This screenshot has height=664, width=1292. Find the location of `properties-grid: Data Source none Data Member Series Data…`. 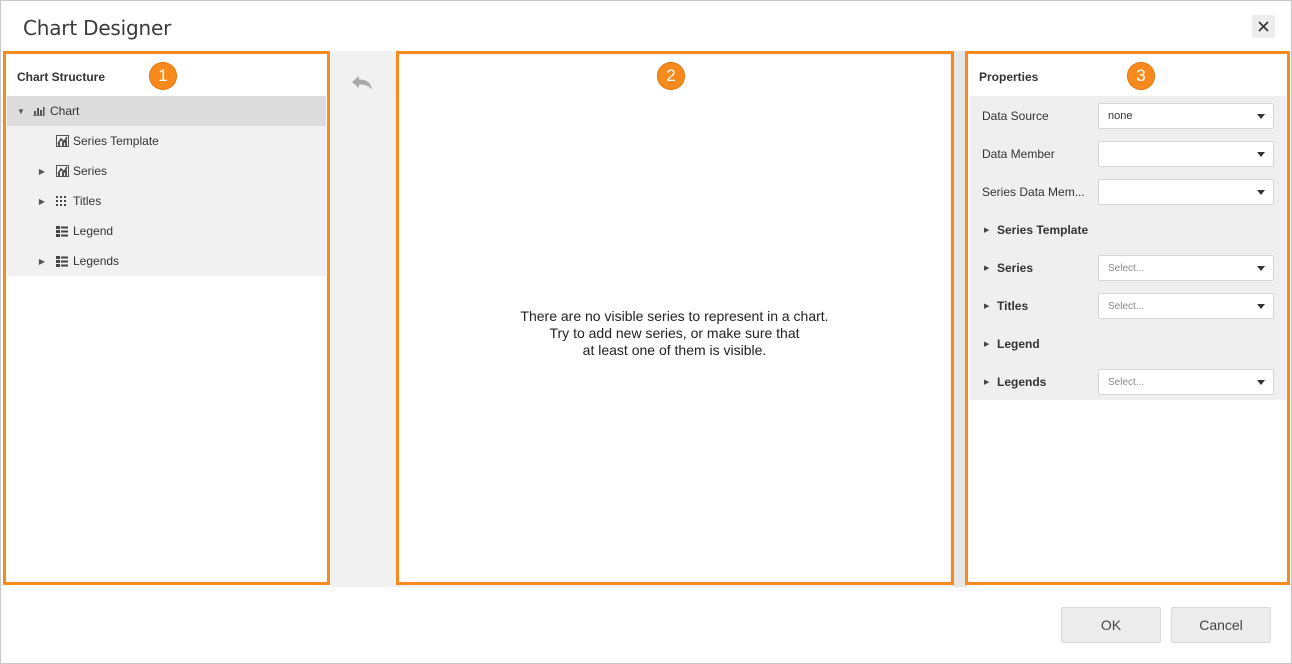

properties-grid: Data Source none Data Member Series Data… is located at coordinates (1128, 248).